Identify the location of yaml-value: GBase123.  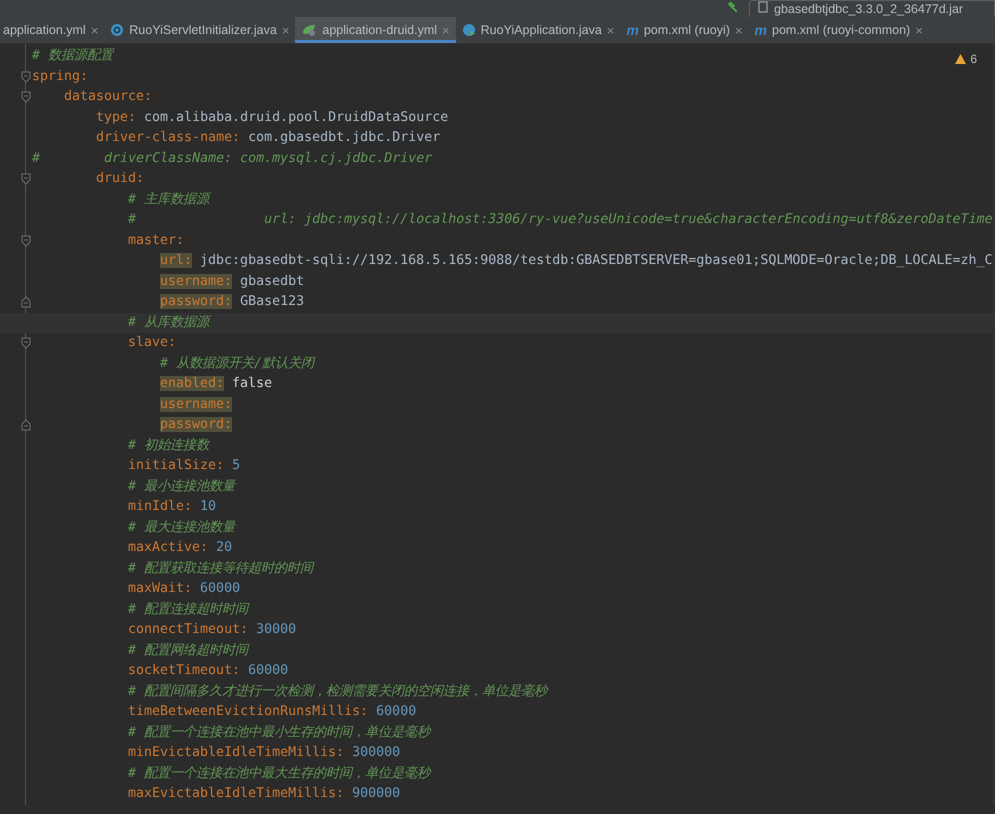
(272, 301).